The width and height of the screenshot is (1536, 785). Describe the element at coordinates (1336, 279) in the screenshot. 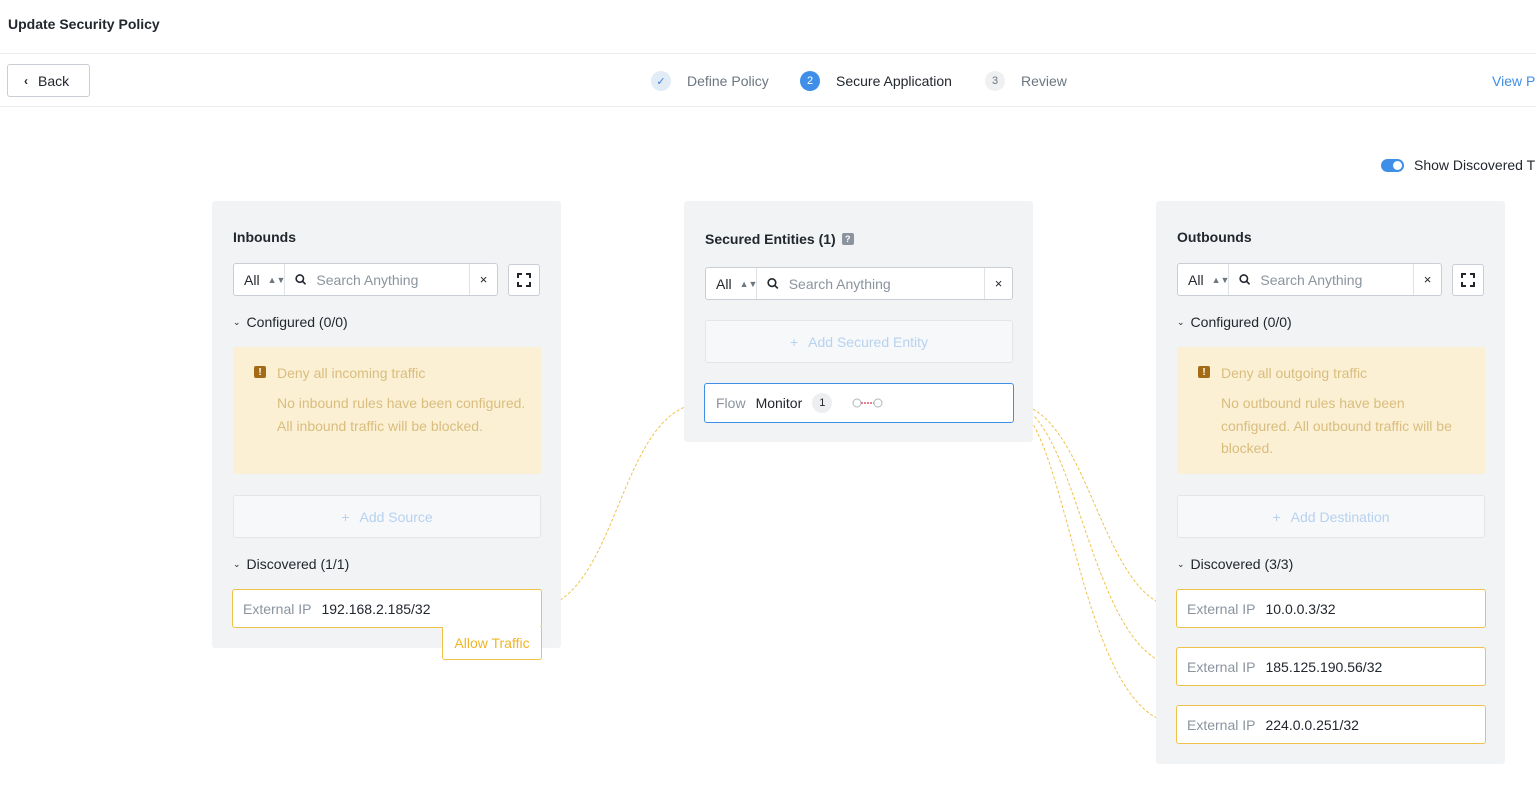

I see `outbounds-search-input` at that location.